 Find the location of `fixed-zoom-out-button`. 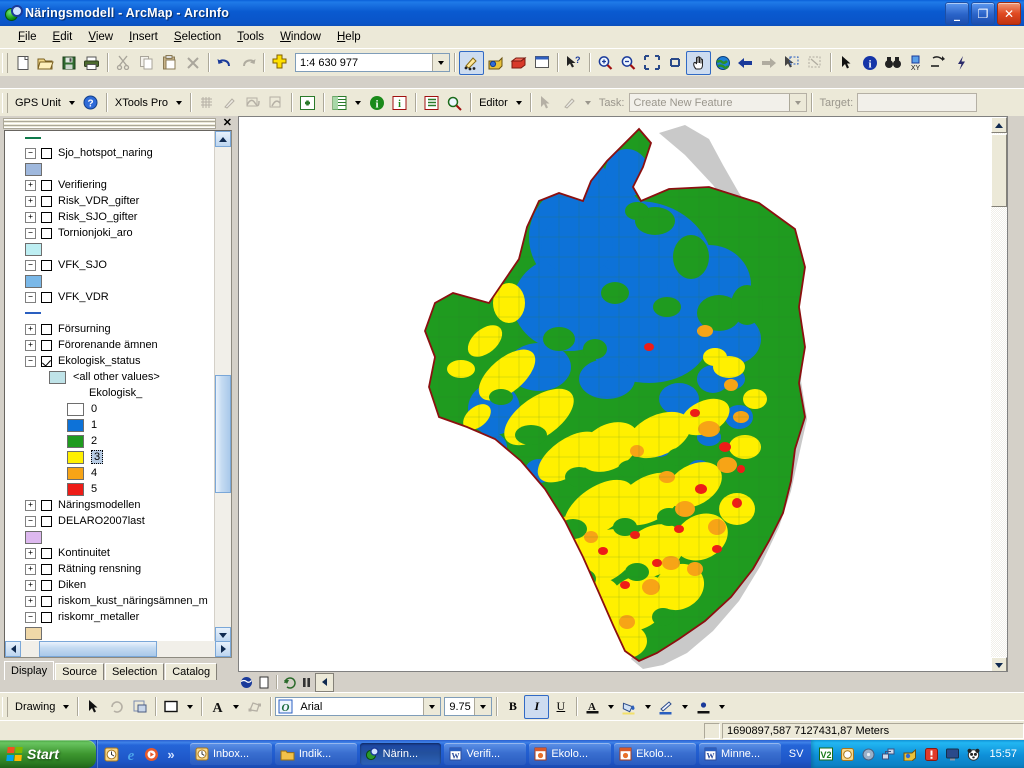

fixed-zoom-out-button is located at coordinates (674, 63).